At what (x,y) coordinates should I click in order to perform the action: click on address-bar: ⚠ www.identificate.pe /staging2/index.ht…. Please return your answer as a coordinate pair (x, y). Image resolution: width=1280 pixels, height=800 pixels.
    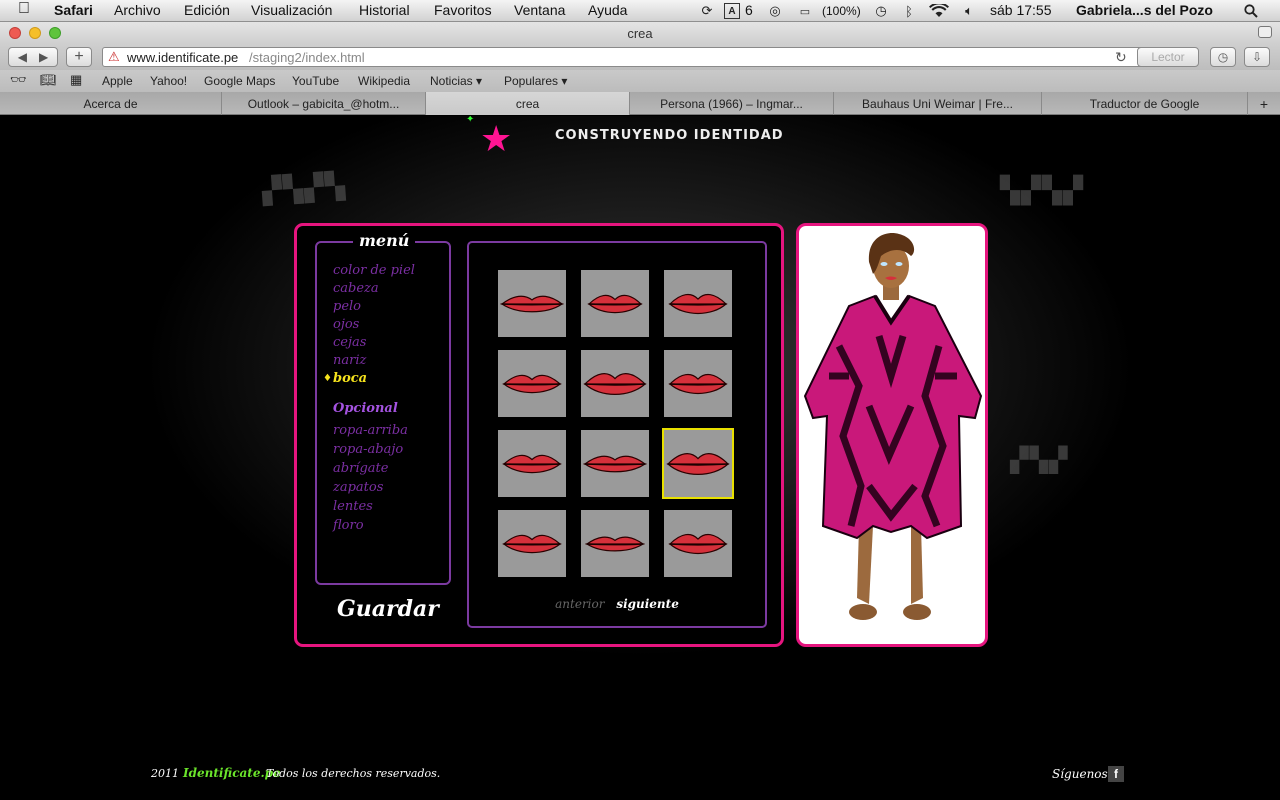
    Looking at the image, I should click on (623, 57).